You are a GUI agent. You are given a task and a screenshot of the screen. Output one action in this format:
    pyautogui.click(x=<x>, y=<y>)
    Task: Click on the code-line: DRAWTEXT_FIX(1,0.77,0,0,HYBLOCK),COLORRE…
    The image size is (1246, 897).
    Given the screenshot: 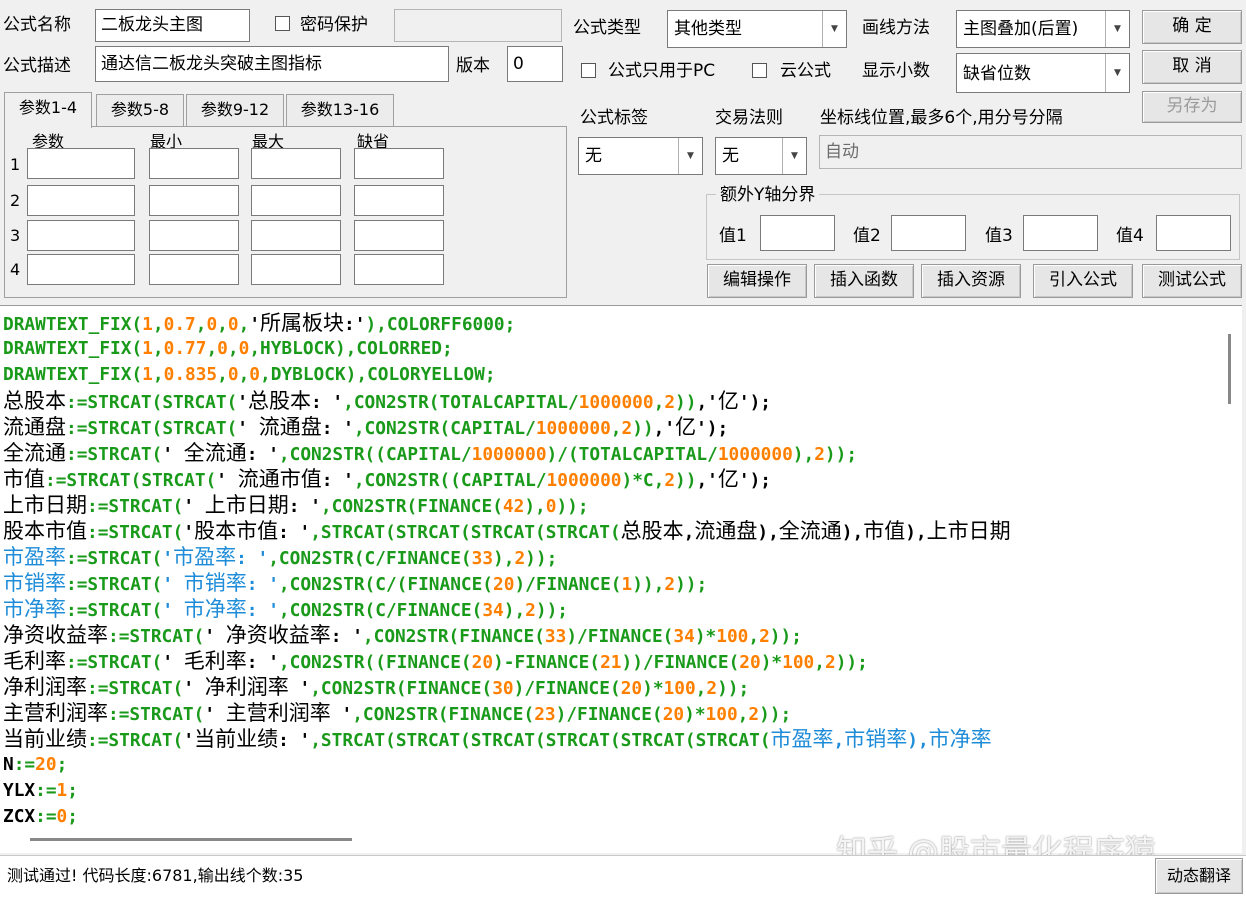 What is the action you would take?
    pyautogui.click(x=507, y=349)
    